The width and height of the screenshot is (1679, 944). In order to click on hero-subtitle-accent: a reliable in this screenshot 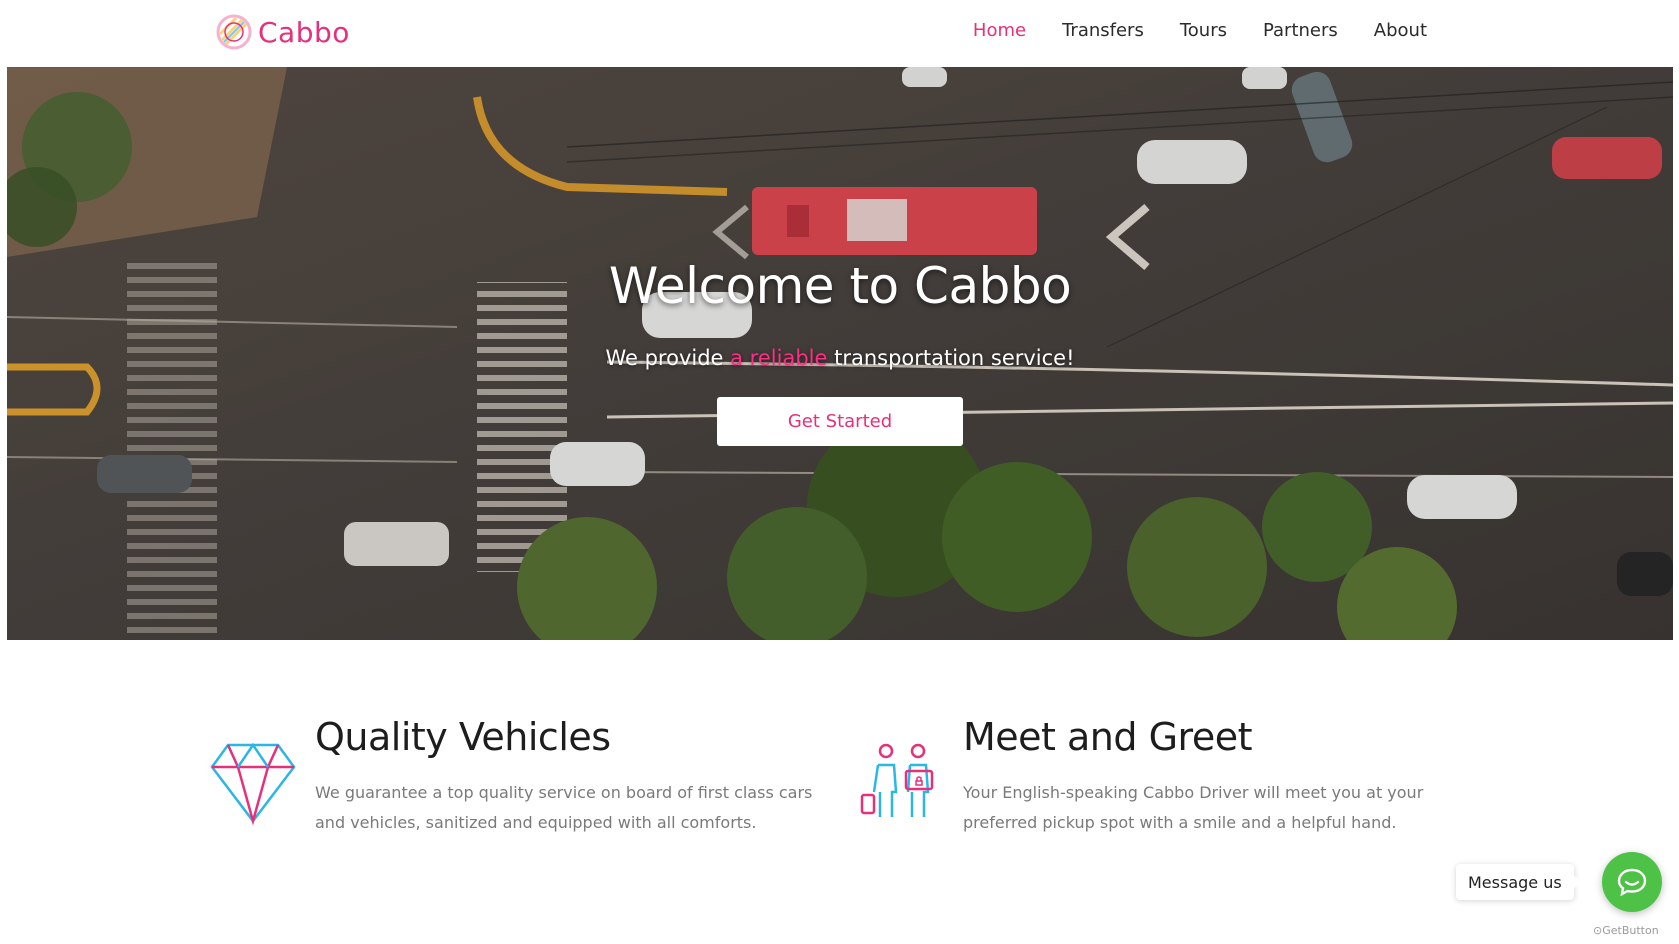, I will do `click(779, 358)`.